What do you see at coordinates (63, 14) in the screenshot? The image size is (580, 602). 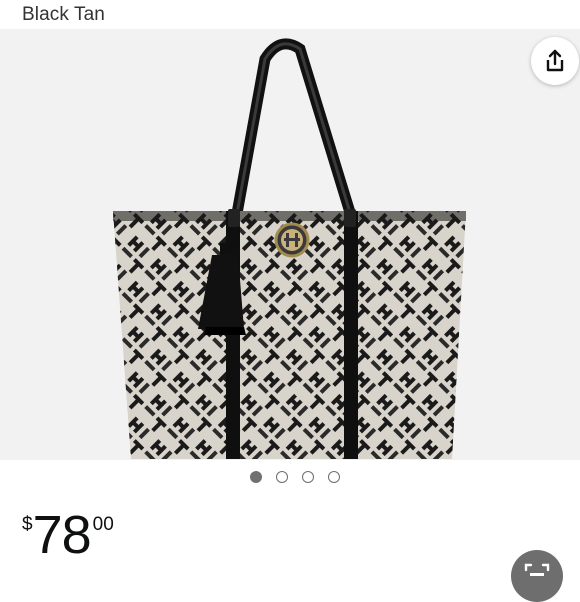 I see `product-variant-label: Black Tan` at bounding box center [63, 14].